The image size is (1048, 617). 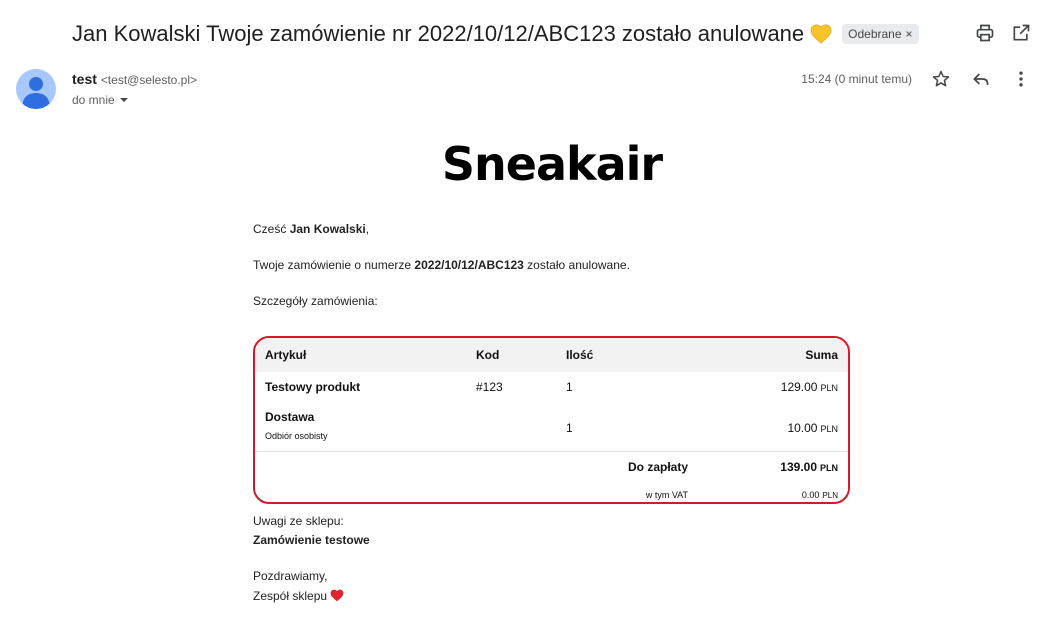 What do you see at coordinates (1003, 33) in the screenshot?
I see `thread-actions` at bounding box center [1003, 33].